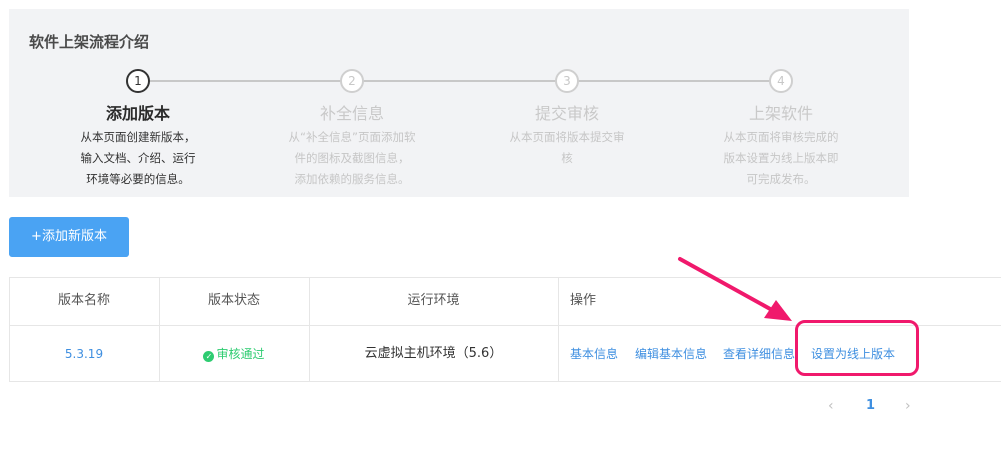 The width and height of the screenshot is (1001, 461). I want to click on step-3-desc: 从本页面将版本提交审 核, so click(567, 148).